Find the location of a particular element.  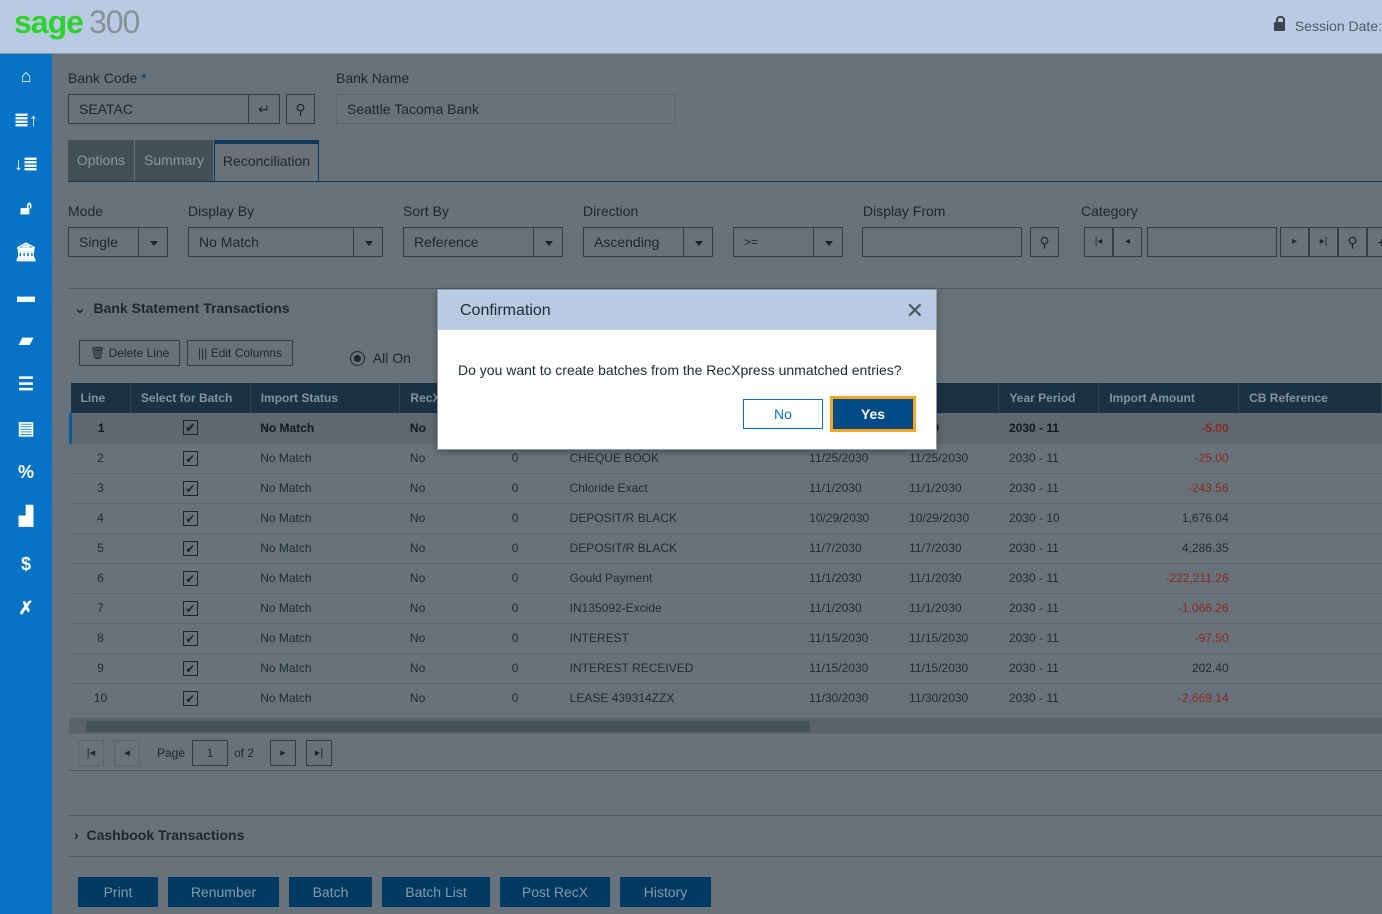

col-import-status: Import Status is located at coordinates (325, 398).